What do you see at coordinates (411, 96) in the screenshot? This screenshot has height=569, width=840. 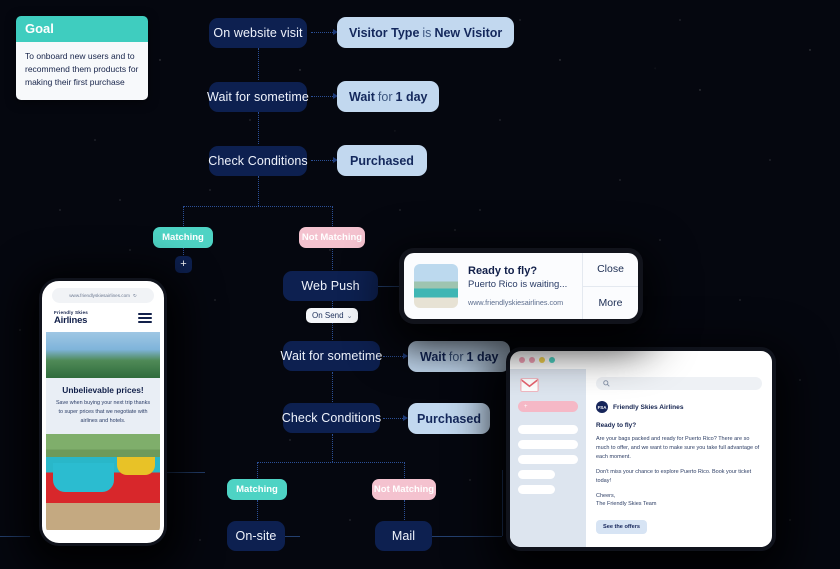 I see `chip-wait1-bold2: 1 day` at bounding box center [411, 96].